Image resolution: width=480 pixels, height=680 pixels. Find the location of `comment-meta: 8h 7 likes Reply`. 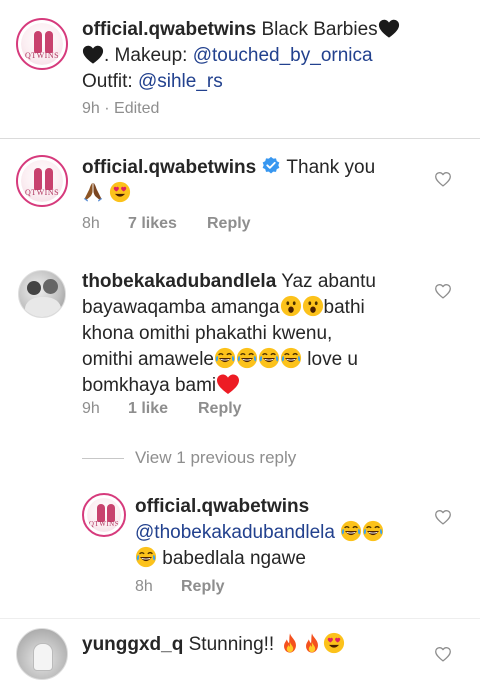

comment-meta: 8h 7 likes Reply is located at coordinates (232, 224).